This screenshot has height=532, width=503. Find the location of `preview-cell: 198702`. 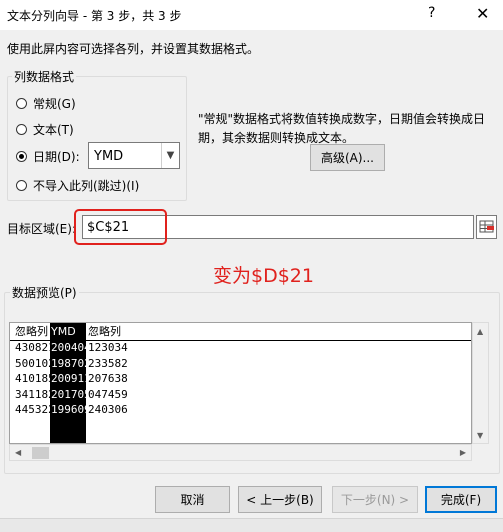

preview-cell: 198702 is located at coordinates (68, 363).